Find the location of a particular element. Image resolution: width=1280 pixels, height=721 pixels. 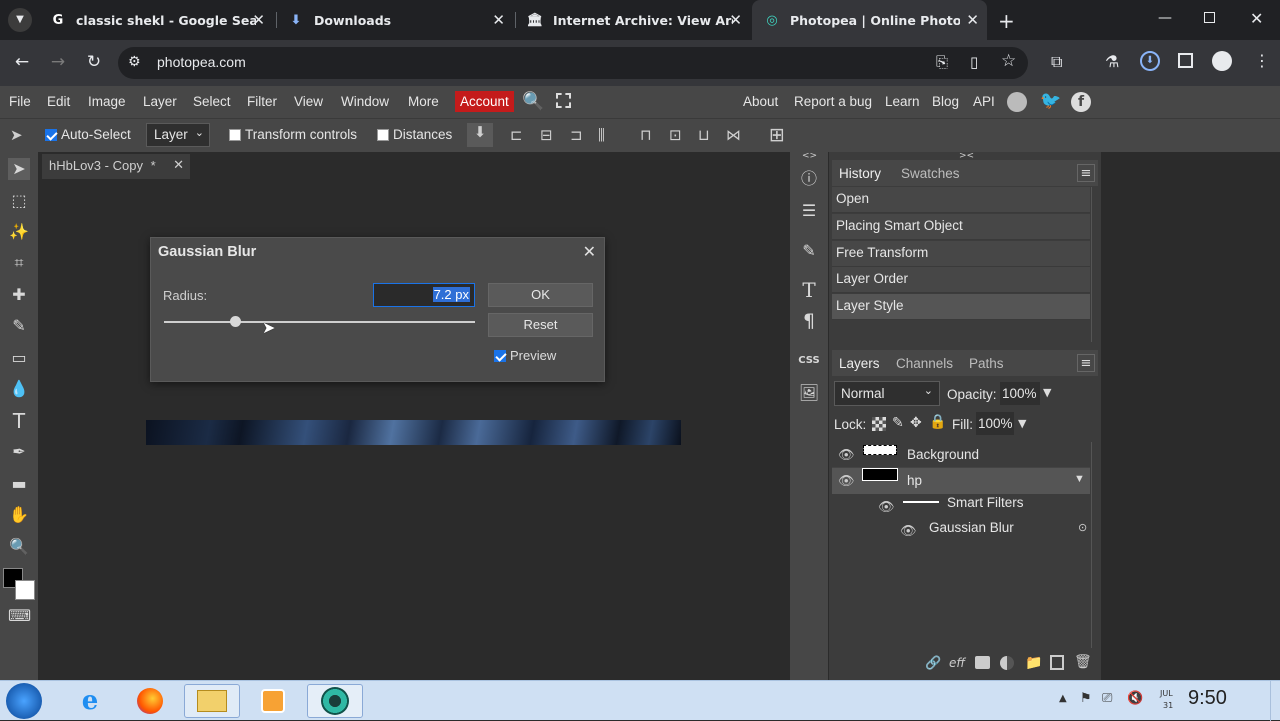

align-center-h-icon: ⊟ is located at coordinates (546, 135).